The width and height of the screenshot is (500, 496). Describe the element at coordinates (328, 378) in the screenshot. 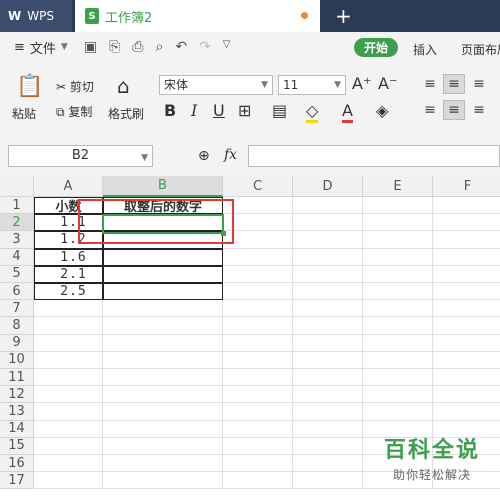

I see `cell-D11` at that location.